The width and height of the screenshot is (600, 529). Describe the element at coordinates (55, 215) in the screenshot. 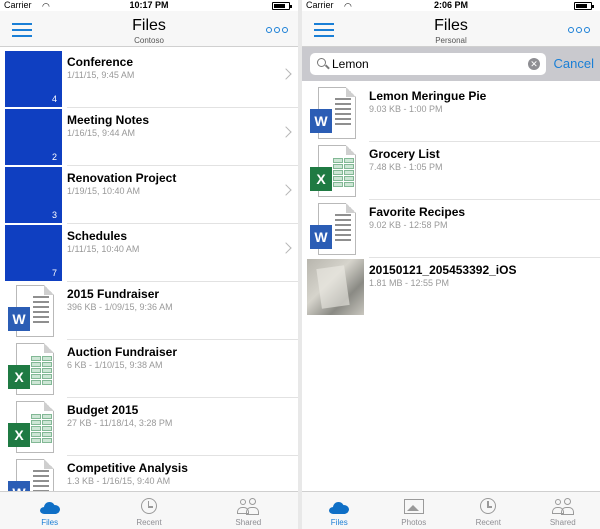

I see `folder-count: 3` at that location.